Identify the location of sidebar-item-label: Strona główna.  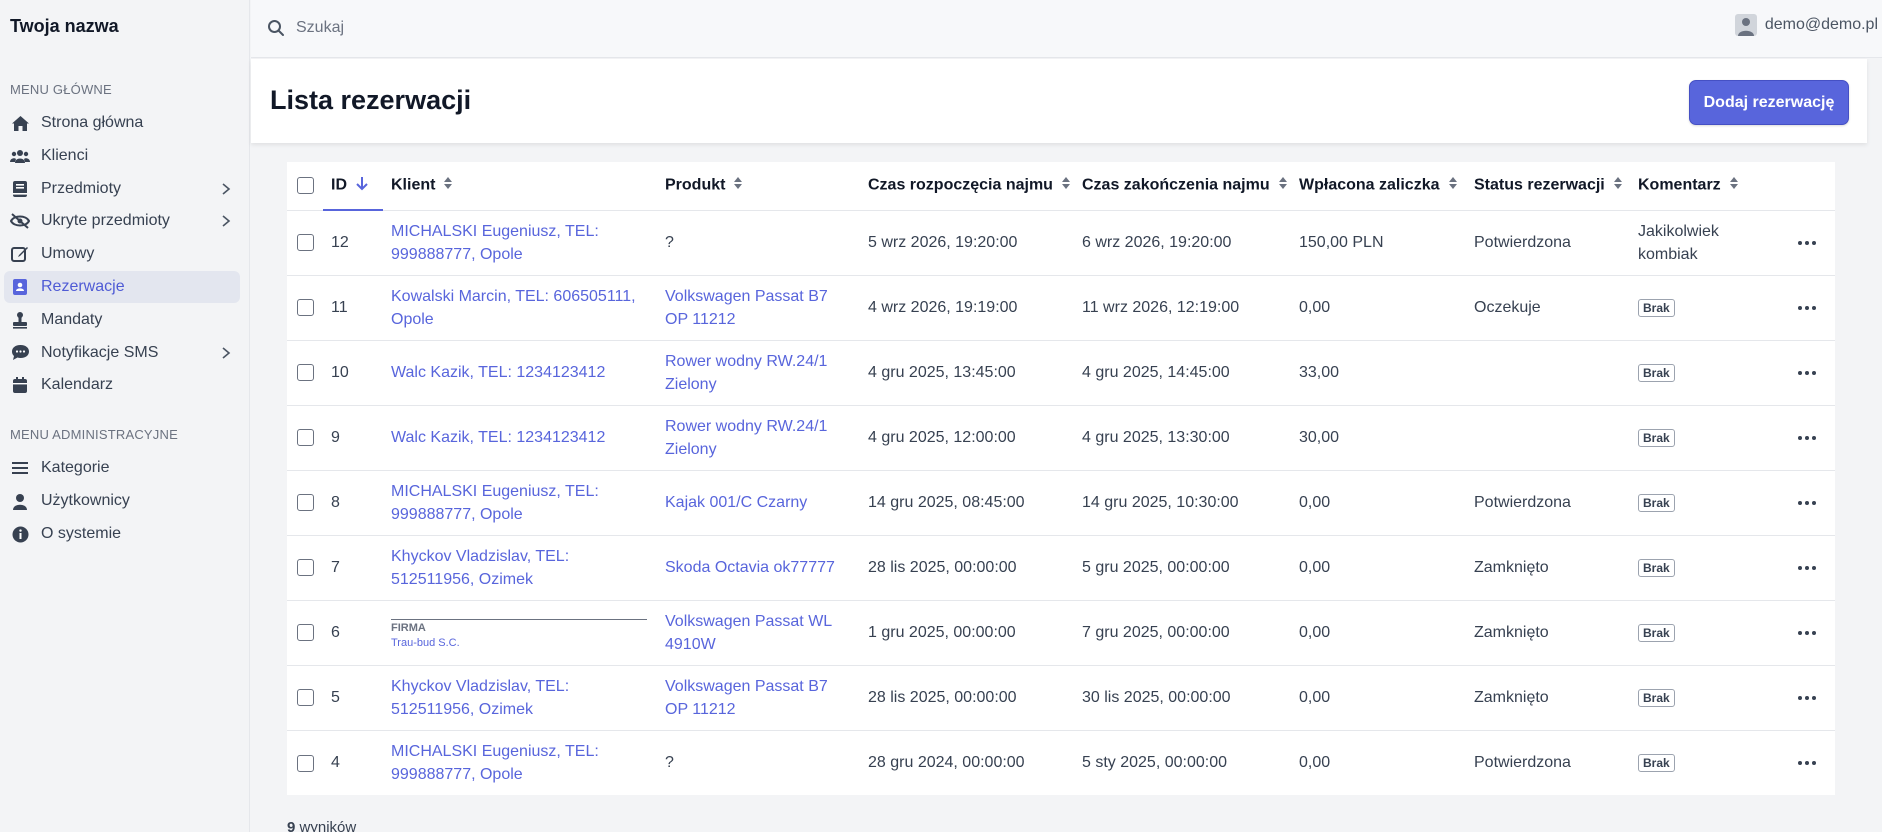
(92, 122).